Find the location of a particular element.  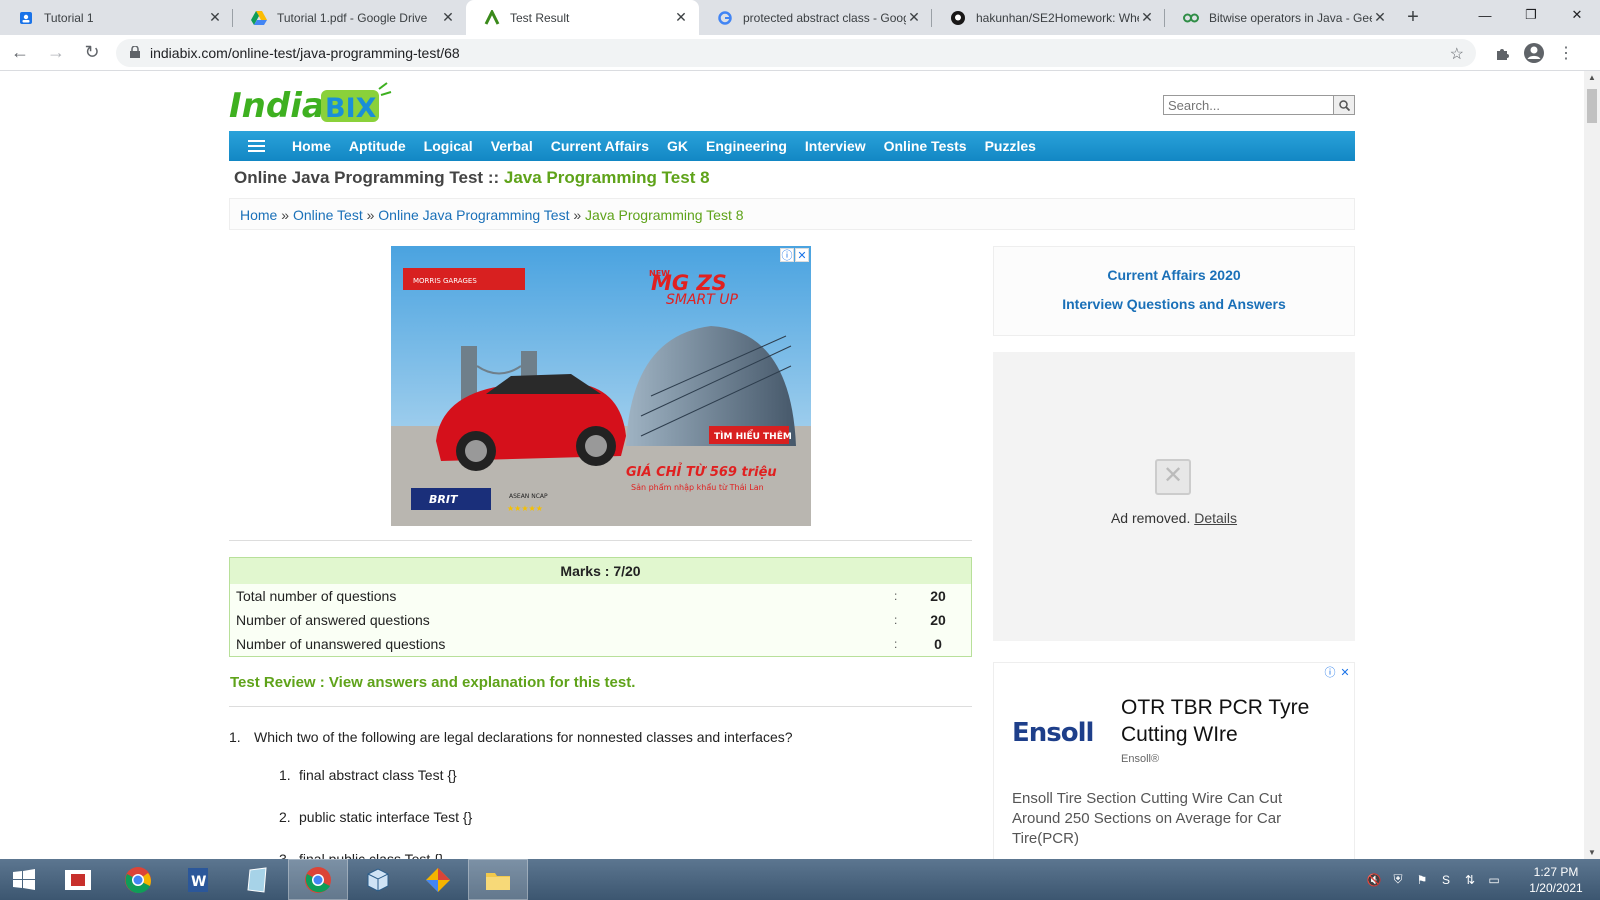

question-option: 3. final public class Test {} is located at coordinates (361, 855).